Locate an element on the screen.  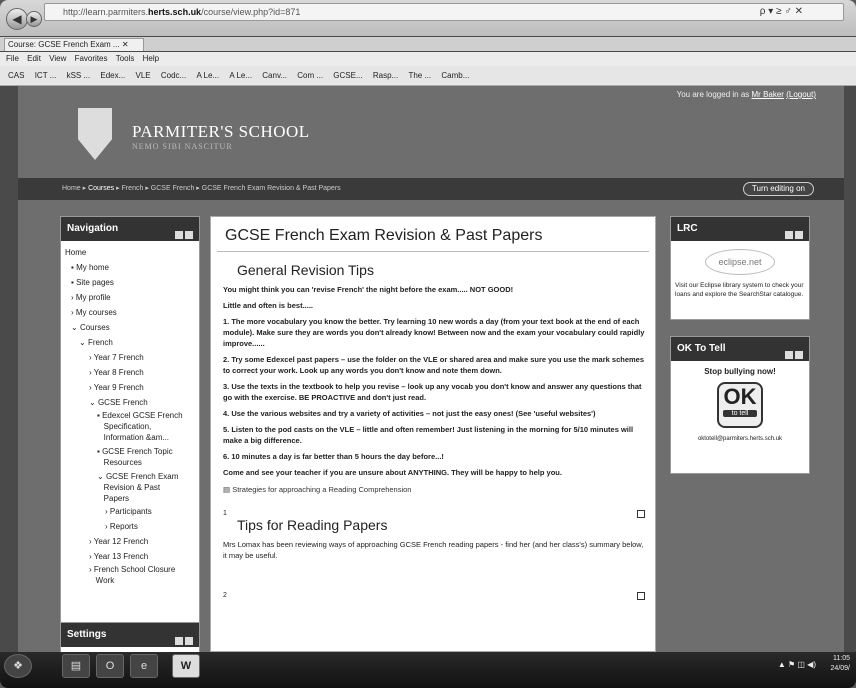
settings-title: Settings is located at coordinates (87, 634).